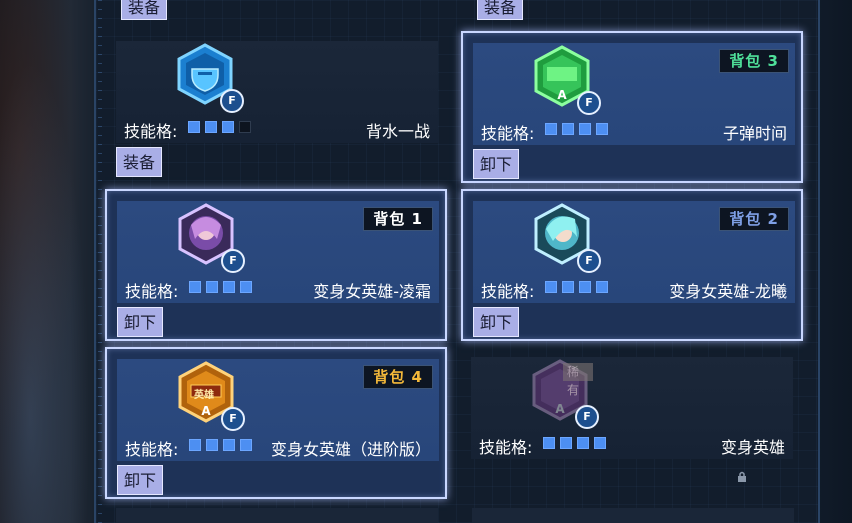  I want to click on bag-tag: 背包 1, so click(398, 219).